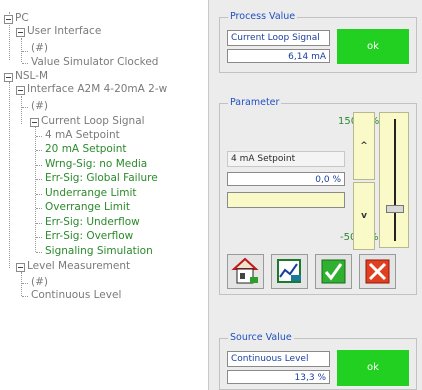  I want to click on tree-node-item: Overrange Limit, so click(87, 207).